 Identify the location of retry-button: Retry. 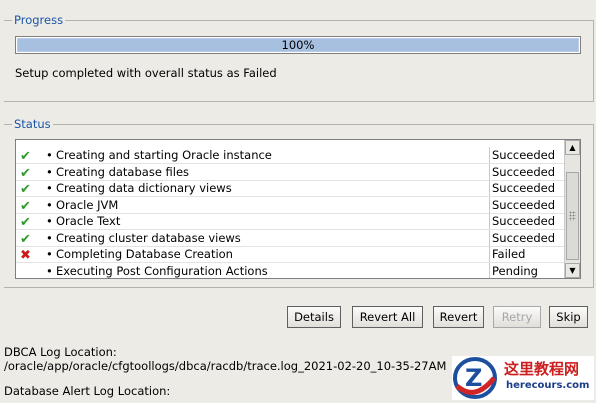
(517, 317).